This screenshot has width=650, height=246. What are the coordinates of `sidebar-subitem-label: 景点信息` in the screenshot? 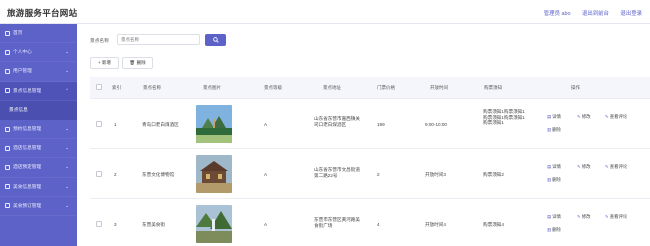 It's located at (18, 110).